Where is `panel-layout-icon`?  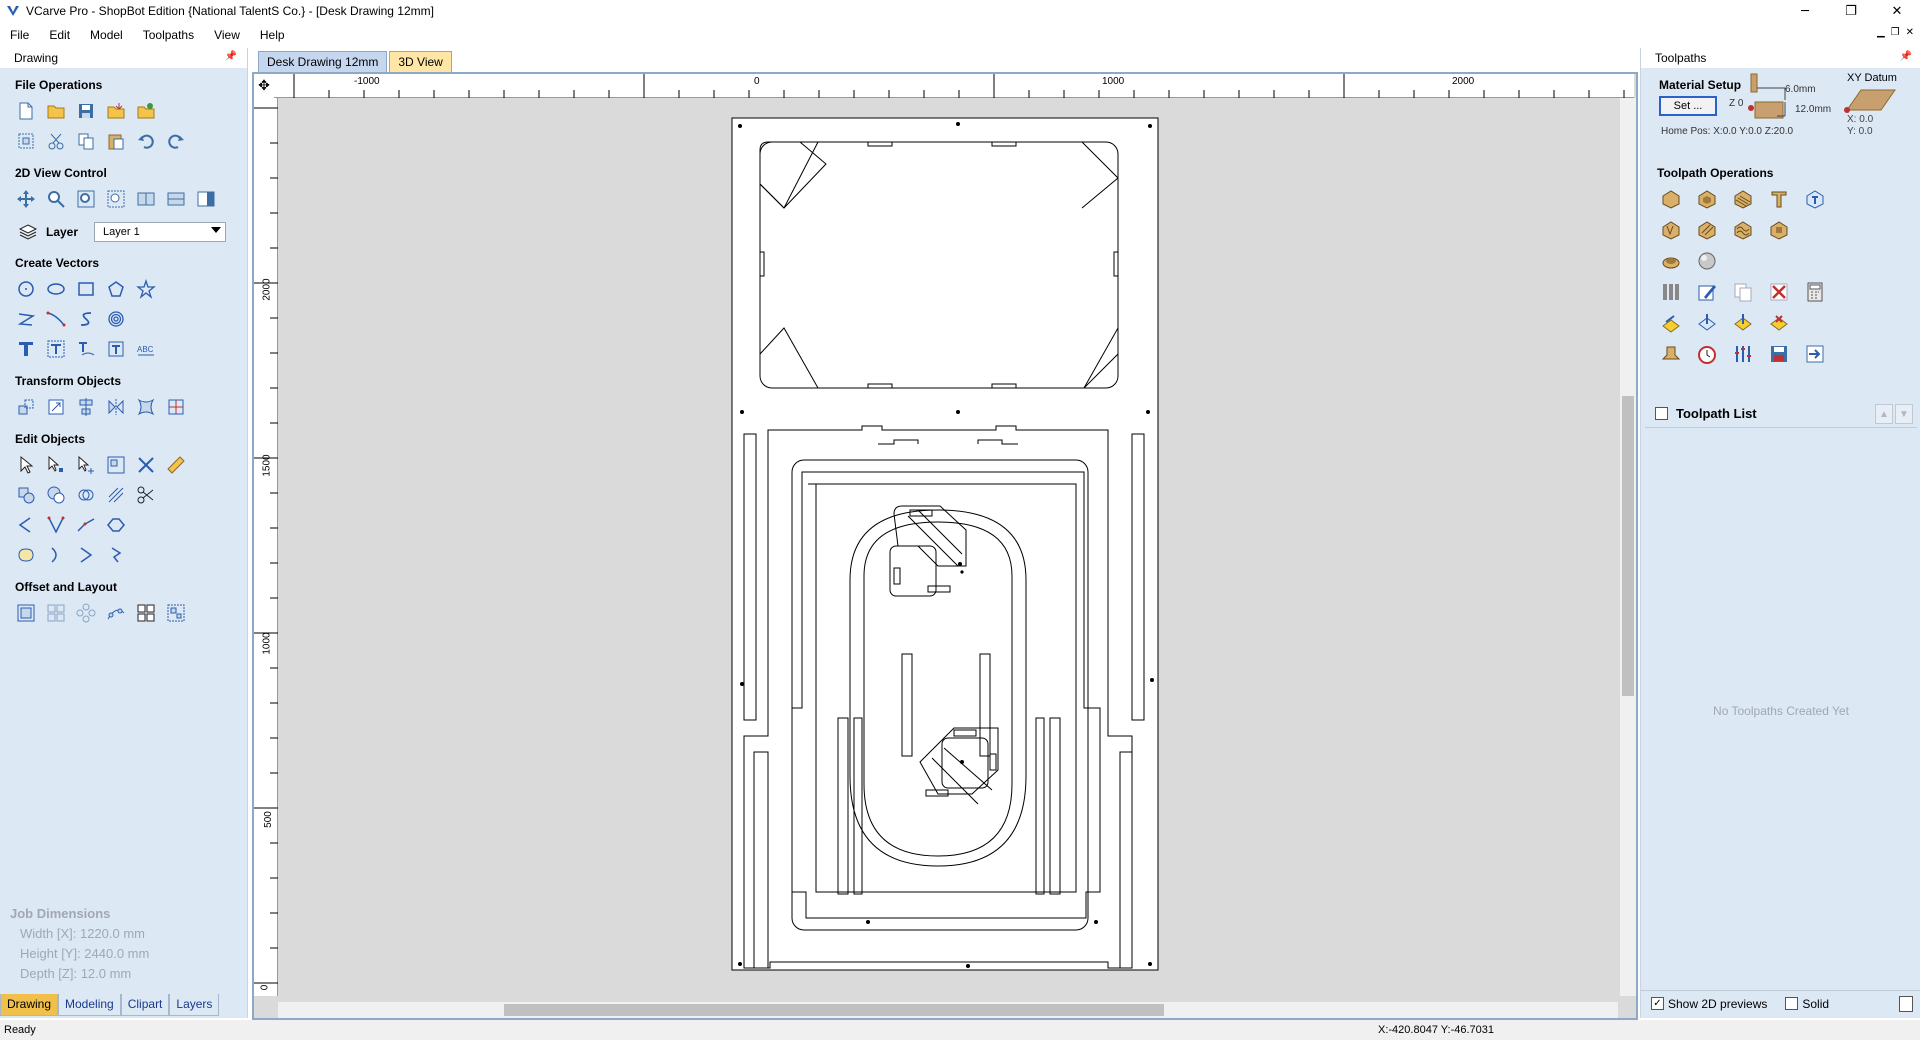 panel-layout-icon is located at coordinates (1906, 1004).